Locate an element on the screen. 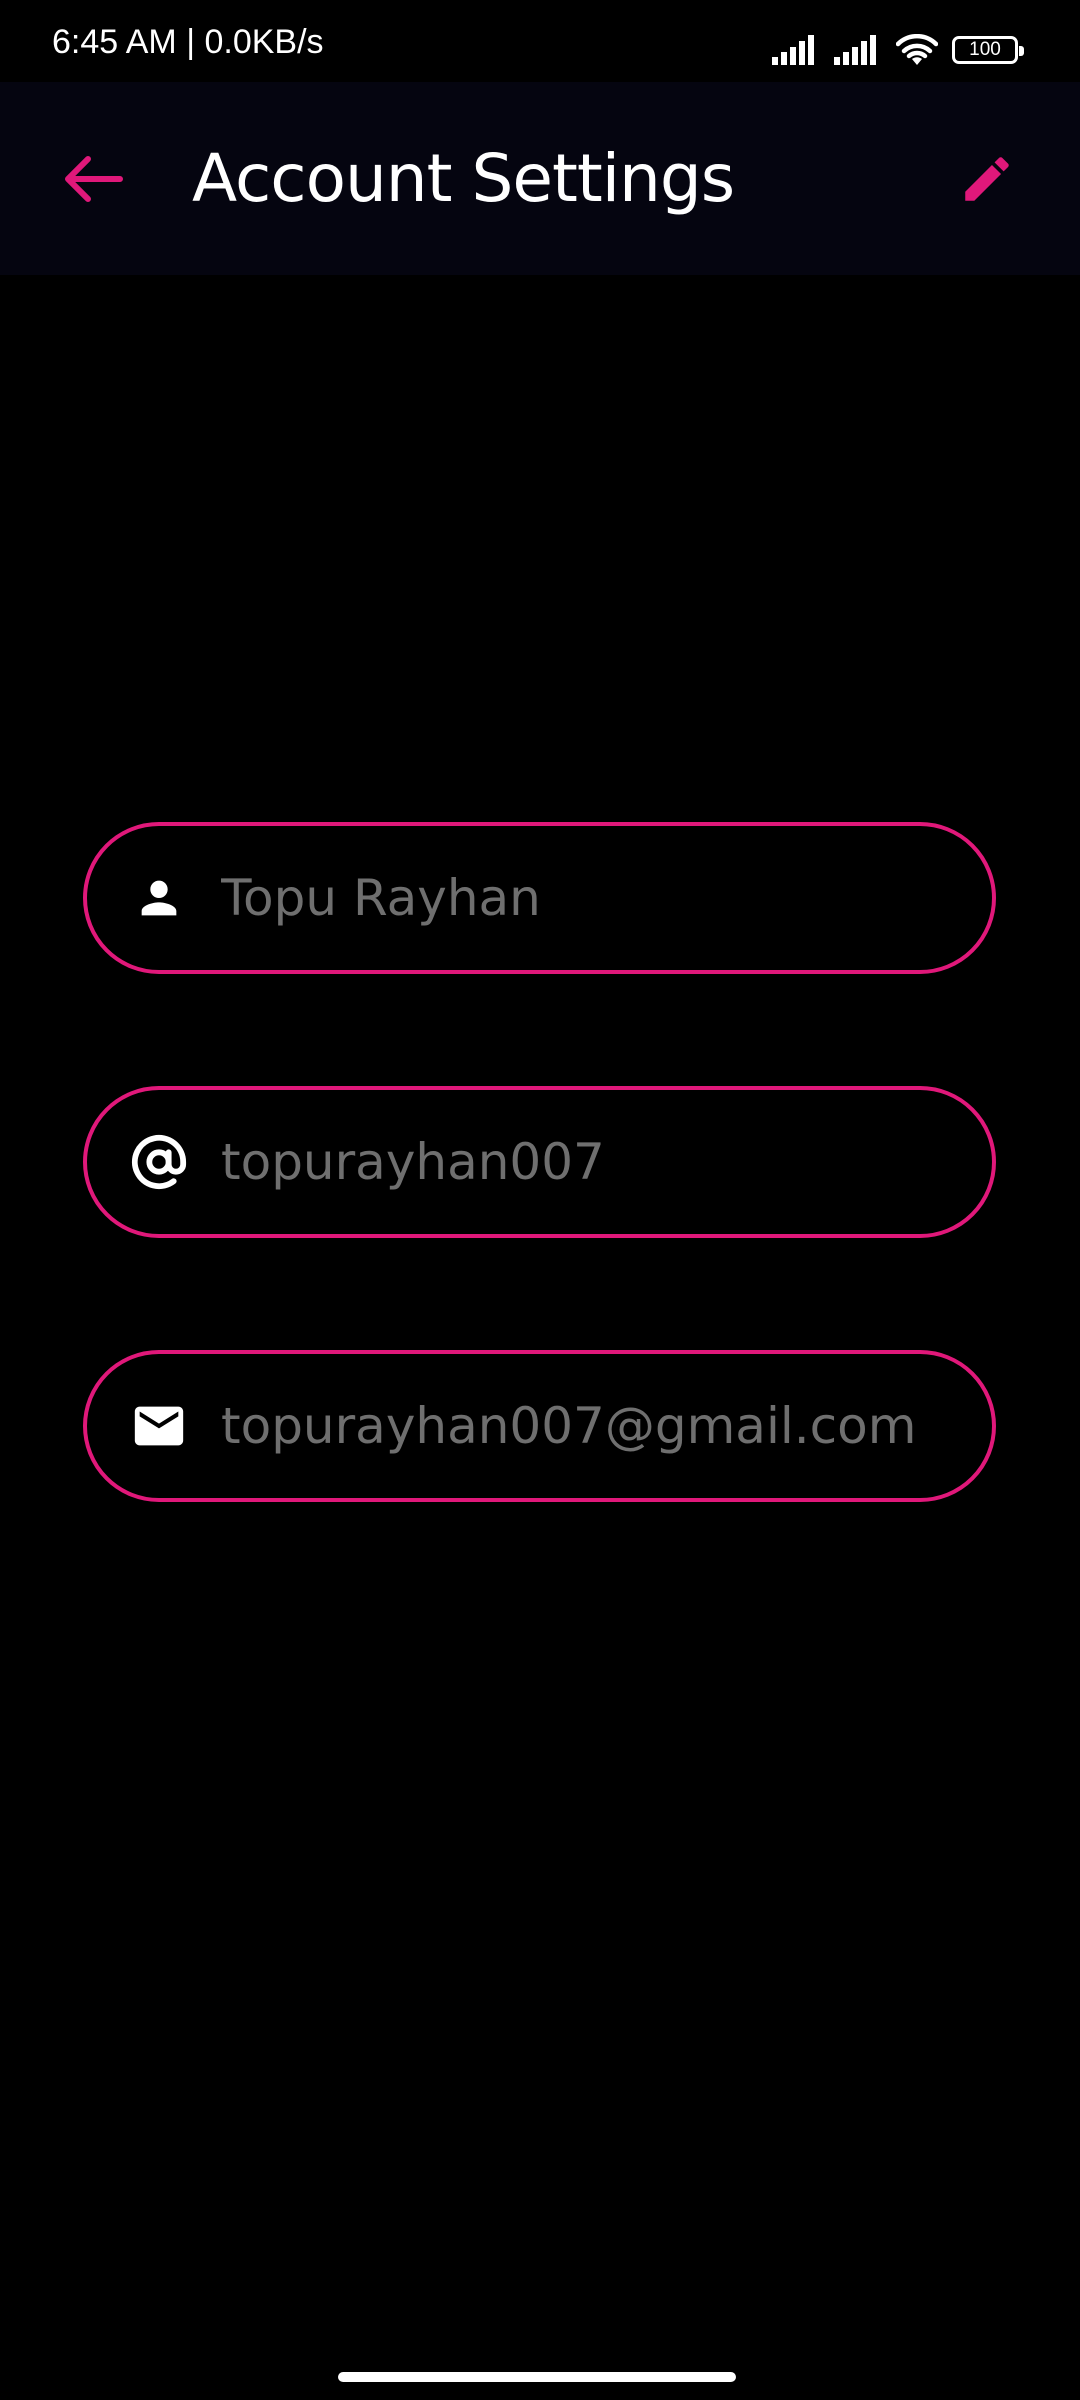 The height and width of the screenshot is (2400, 1080). app-bar: Account Settings is located at coordinates (540, 178).